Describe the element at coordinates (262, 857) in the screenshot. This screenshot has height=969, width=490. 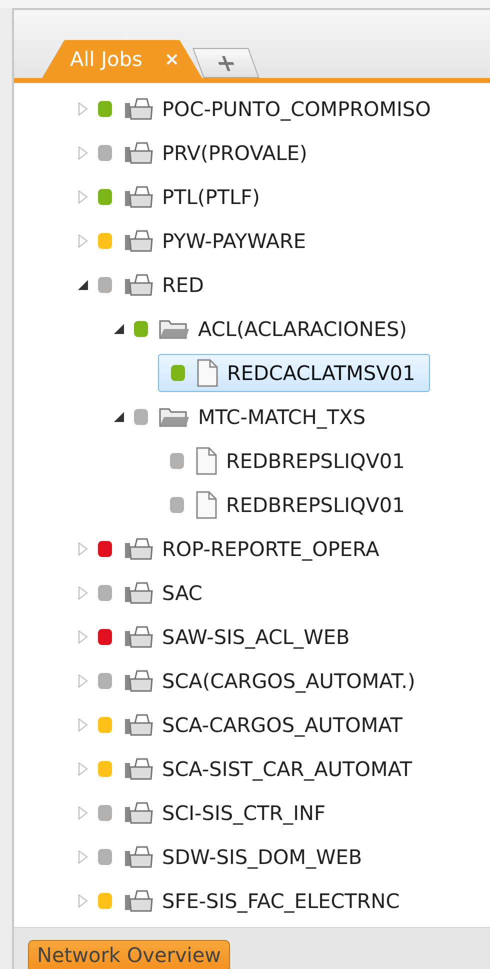
I see `tree-item-label: SDW-SIS_DOM_WEB` at that location.